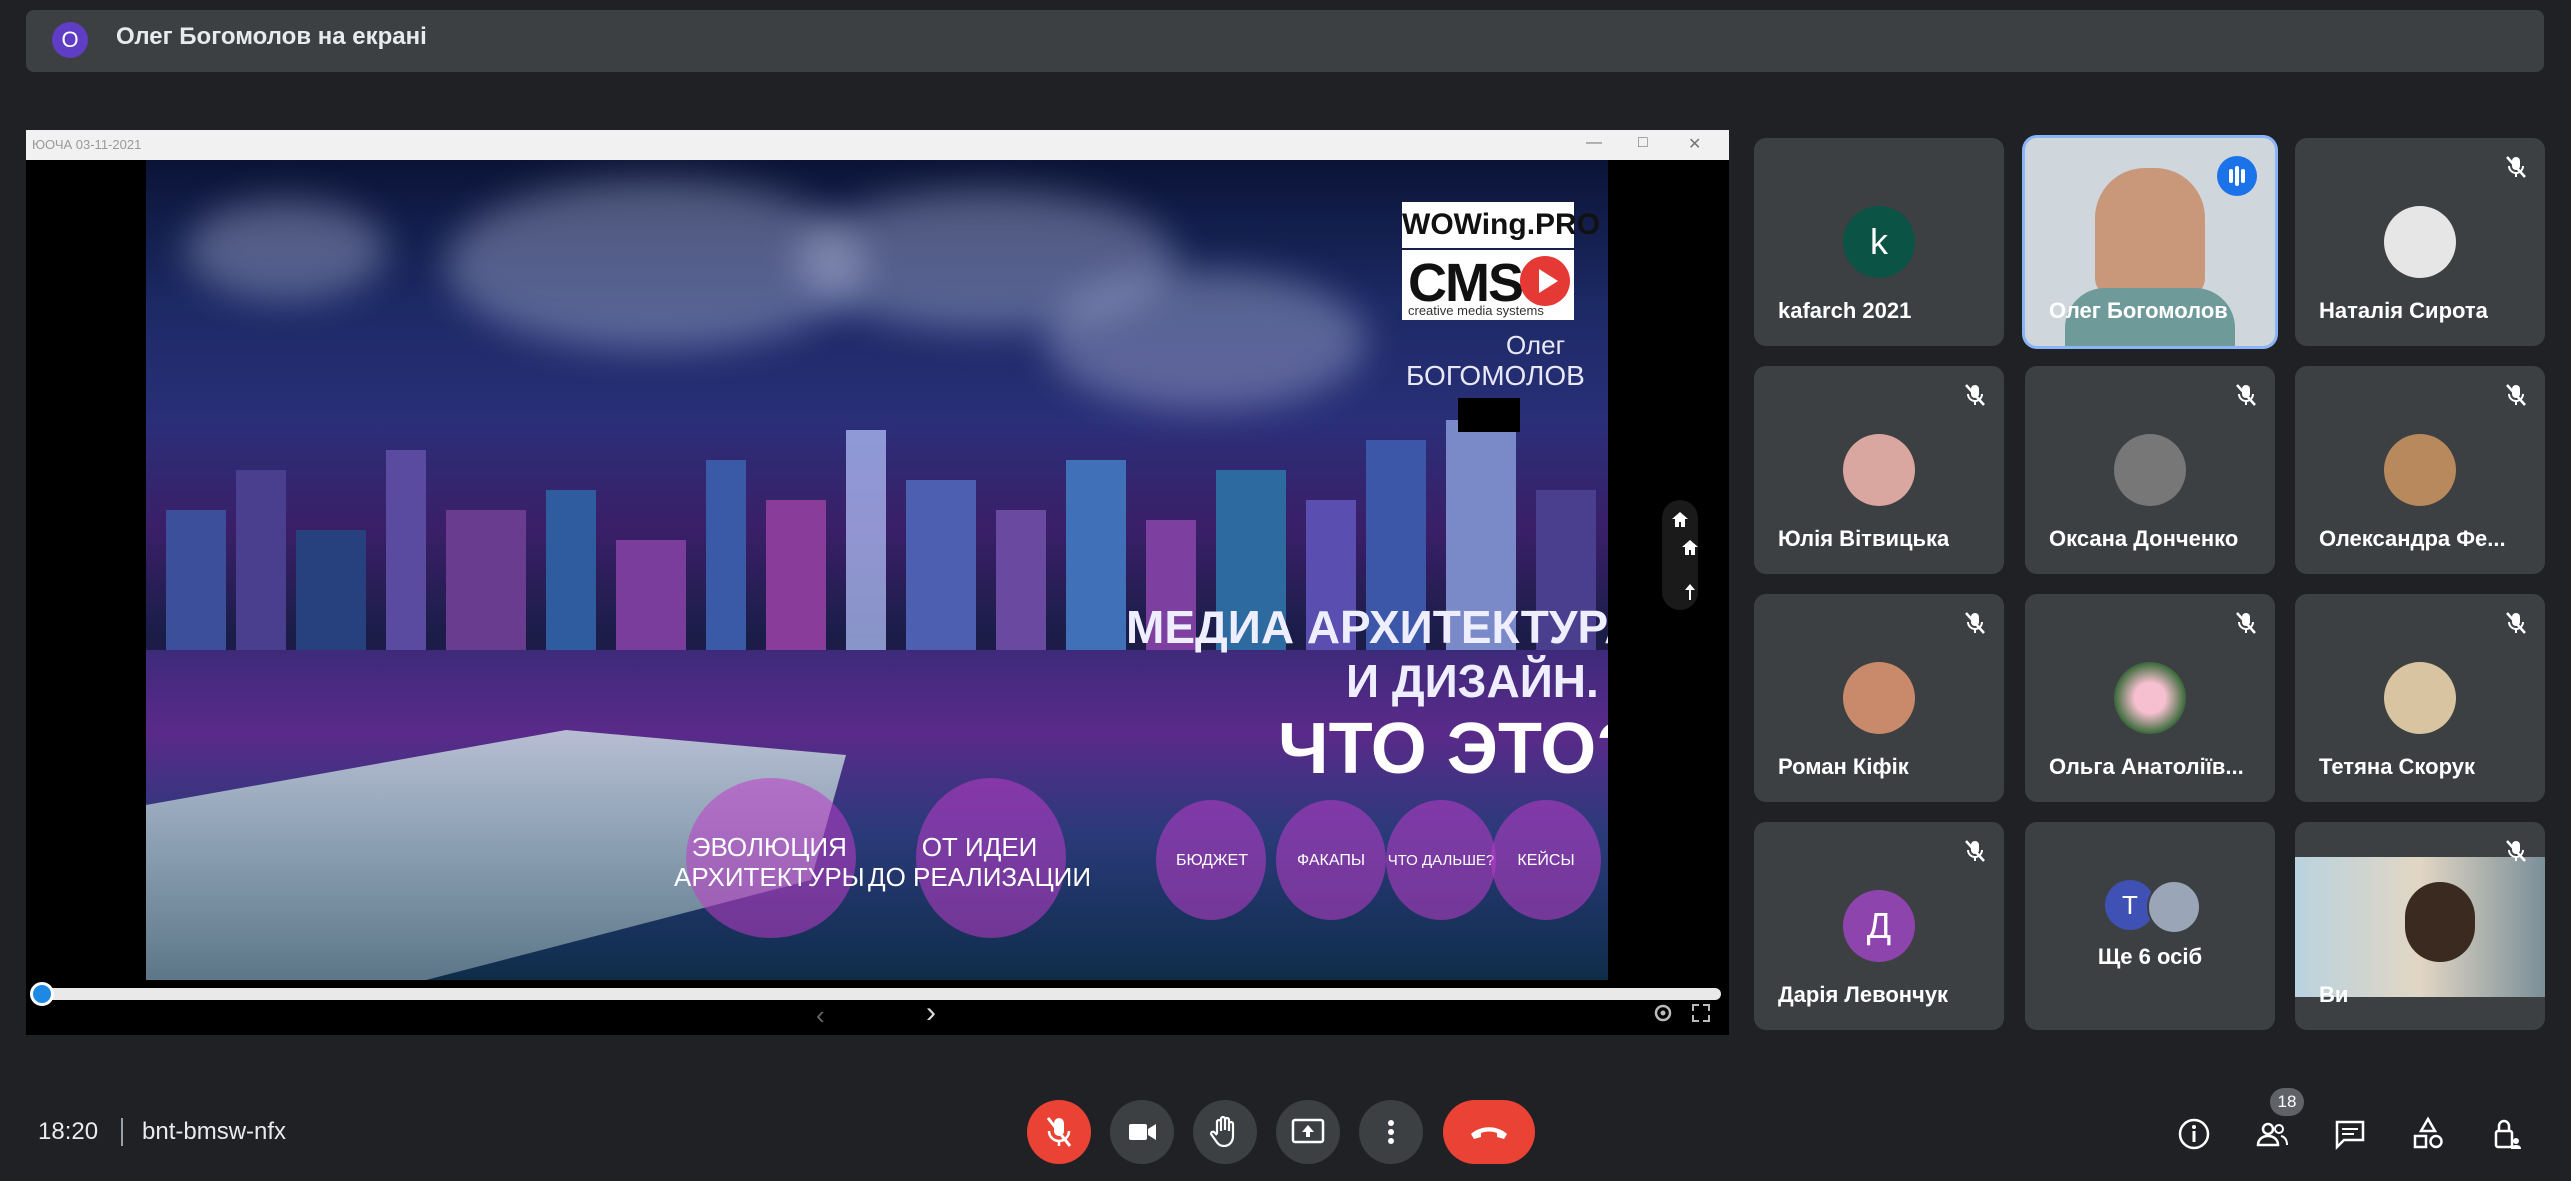 This screenshot has height=1181, width=2571. I want to click on topic-label: ЧТО ДАЛЬШЕ?, so click(1441, 860).